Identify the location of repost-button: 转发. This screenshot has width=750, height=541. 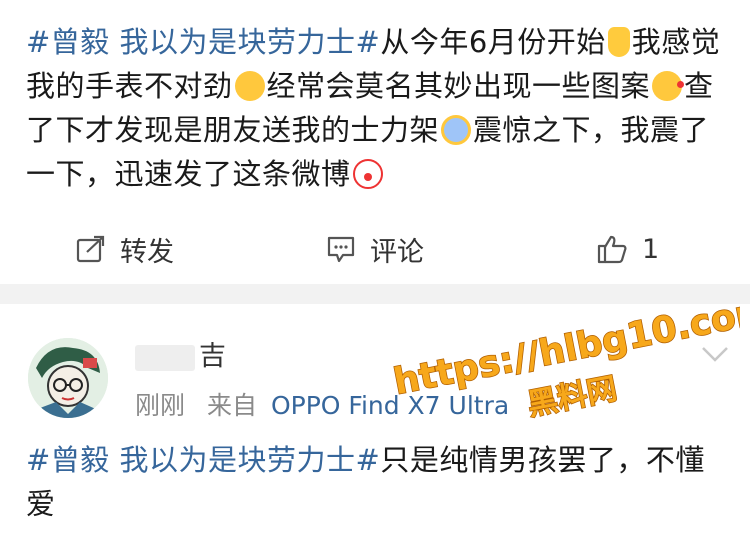
(125, 249).